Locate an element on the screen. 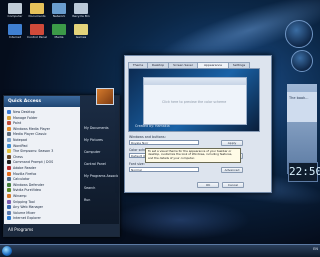 The height and width of the screenshot is (257, 320). internet-icon is located at coordinates (15, 29).